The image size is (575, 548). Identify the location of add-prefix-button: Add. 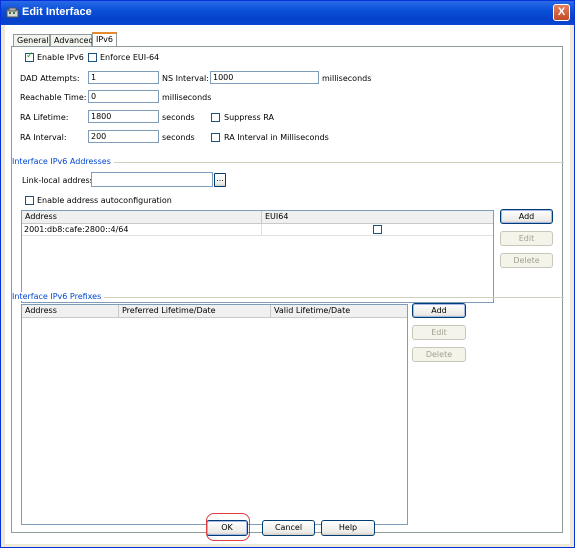
(439, 310).